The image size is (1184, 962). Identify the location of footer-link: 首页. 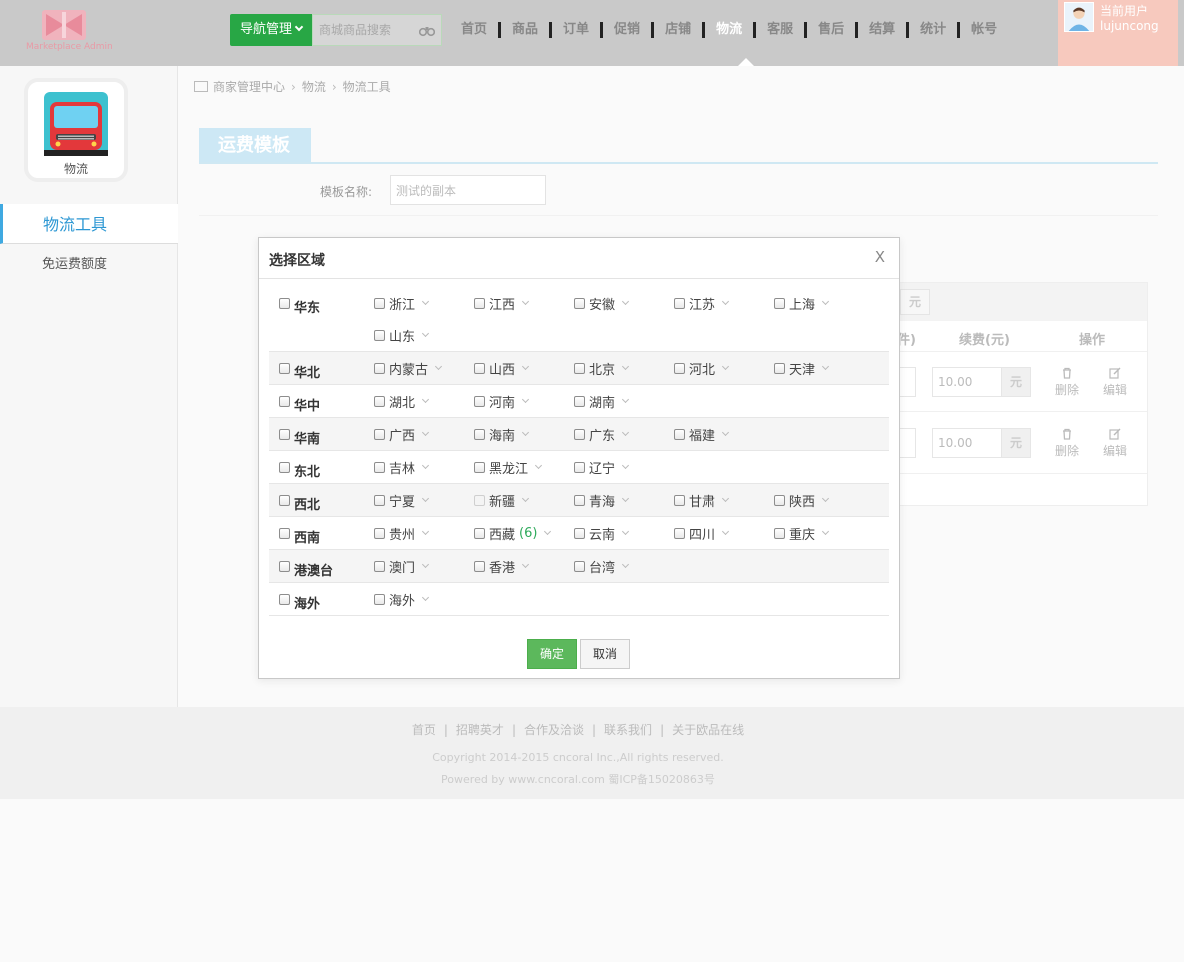
(424, 730).